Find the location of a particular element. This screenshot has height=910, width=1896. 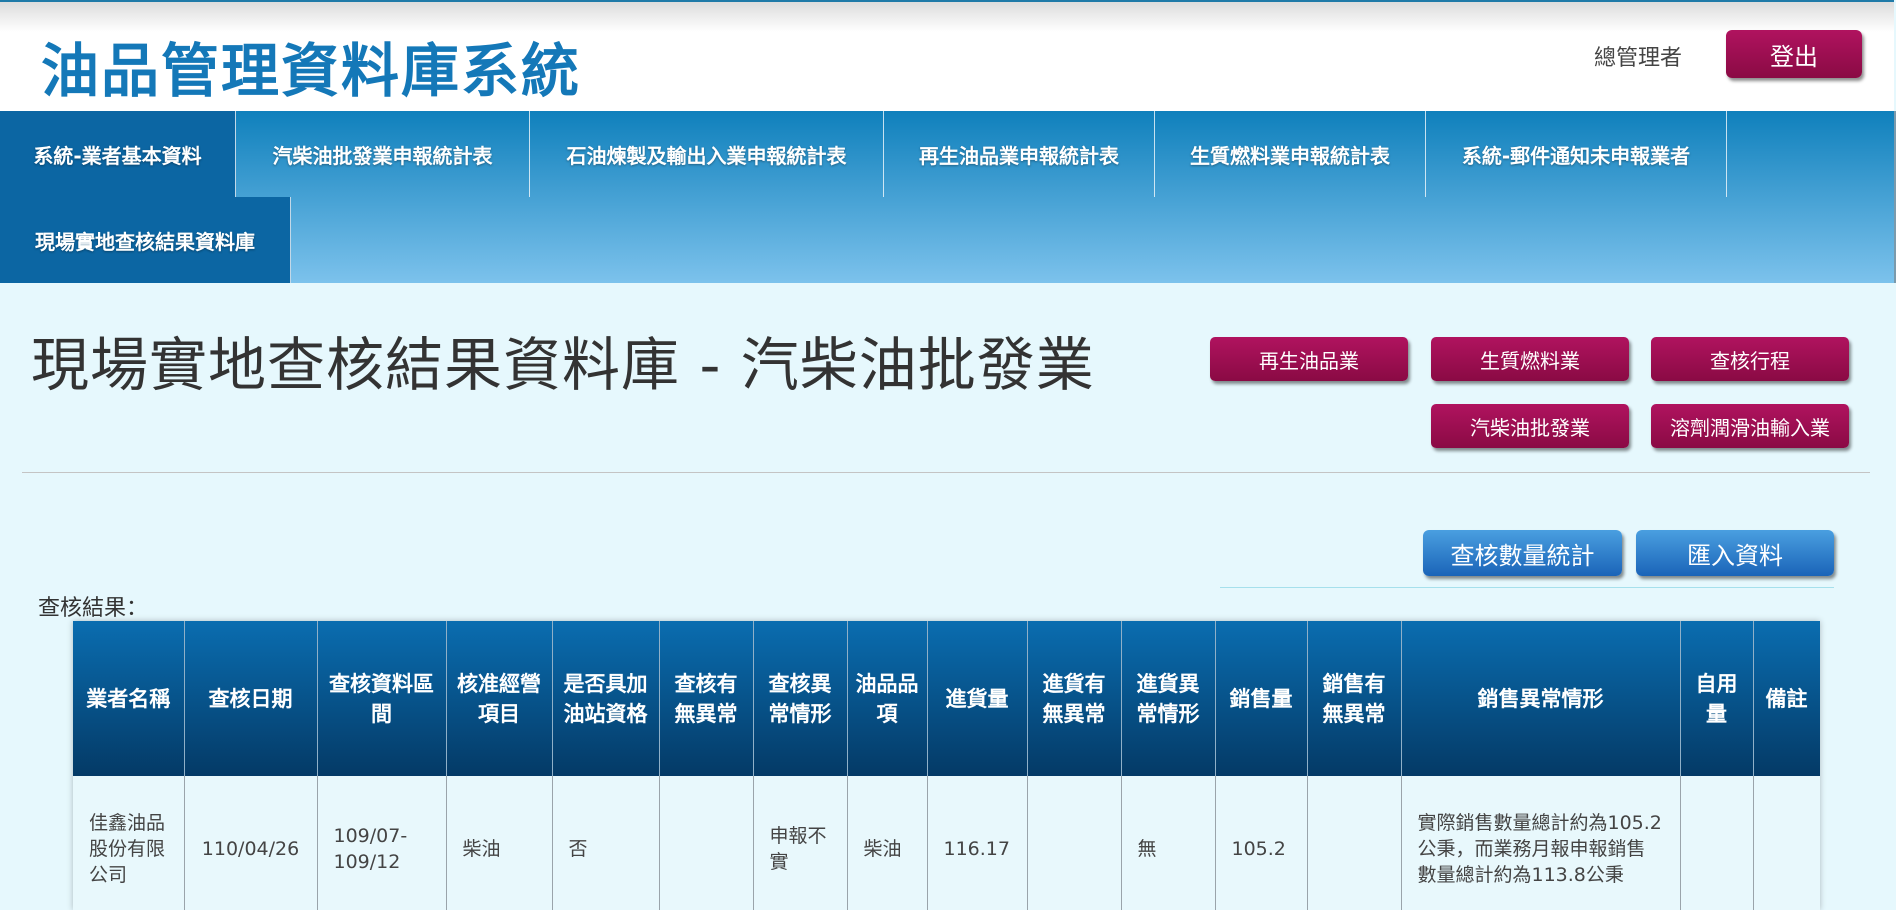

col-header-purchase-volume: 進貨量 is located at coordinates (977, 698).